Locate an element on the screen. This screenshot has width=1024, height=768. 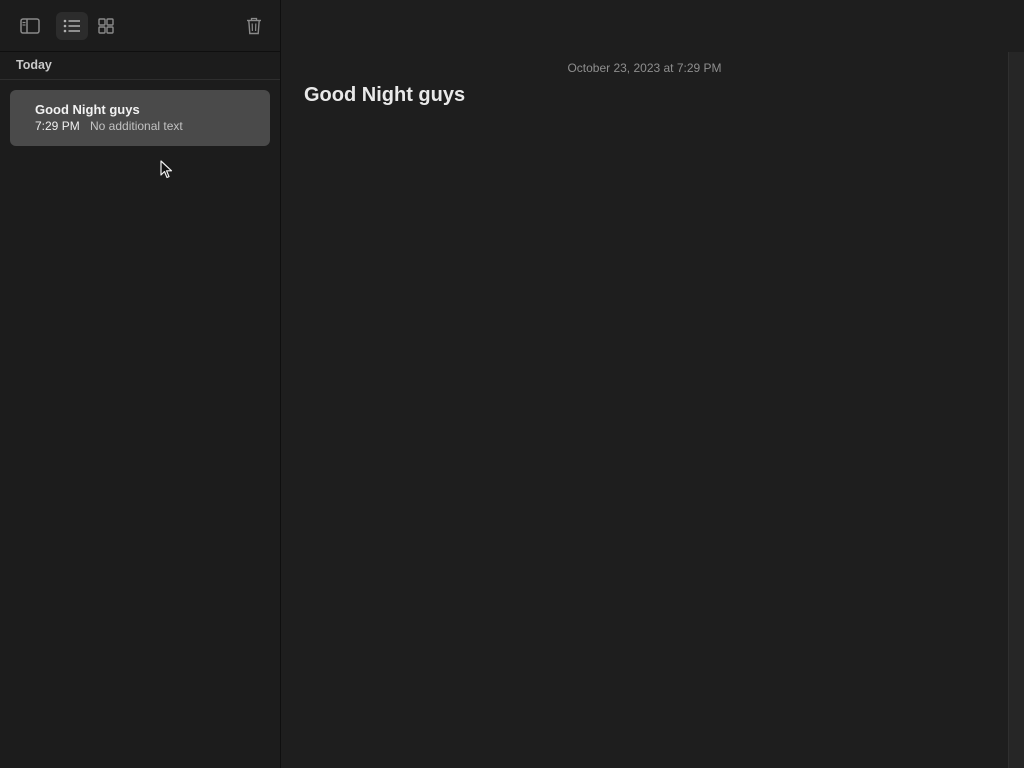
note-item-preview: No additional text is located at coordinates (136, 126).